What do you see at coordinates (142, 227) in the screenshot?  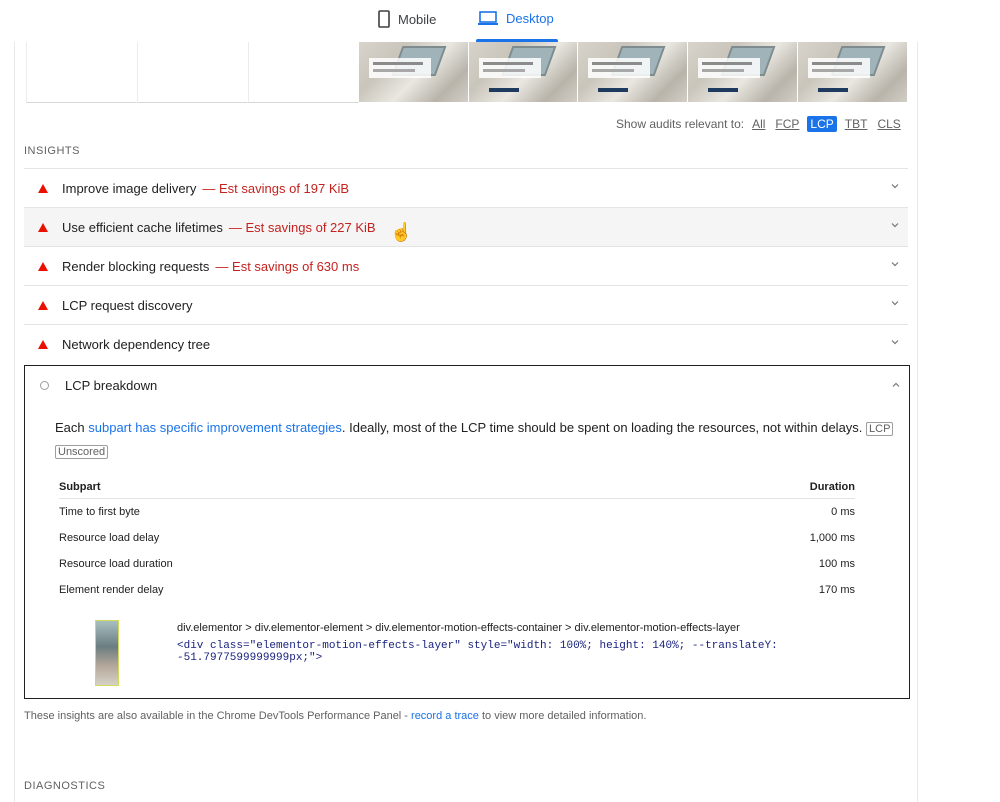 I see `audit-title: Use efficient cache lifetimes` at bounding box center [142, 227].